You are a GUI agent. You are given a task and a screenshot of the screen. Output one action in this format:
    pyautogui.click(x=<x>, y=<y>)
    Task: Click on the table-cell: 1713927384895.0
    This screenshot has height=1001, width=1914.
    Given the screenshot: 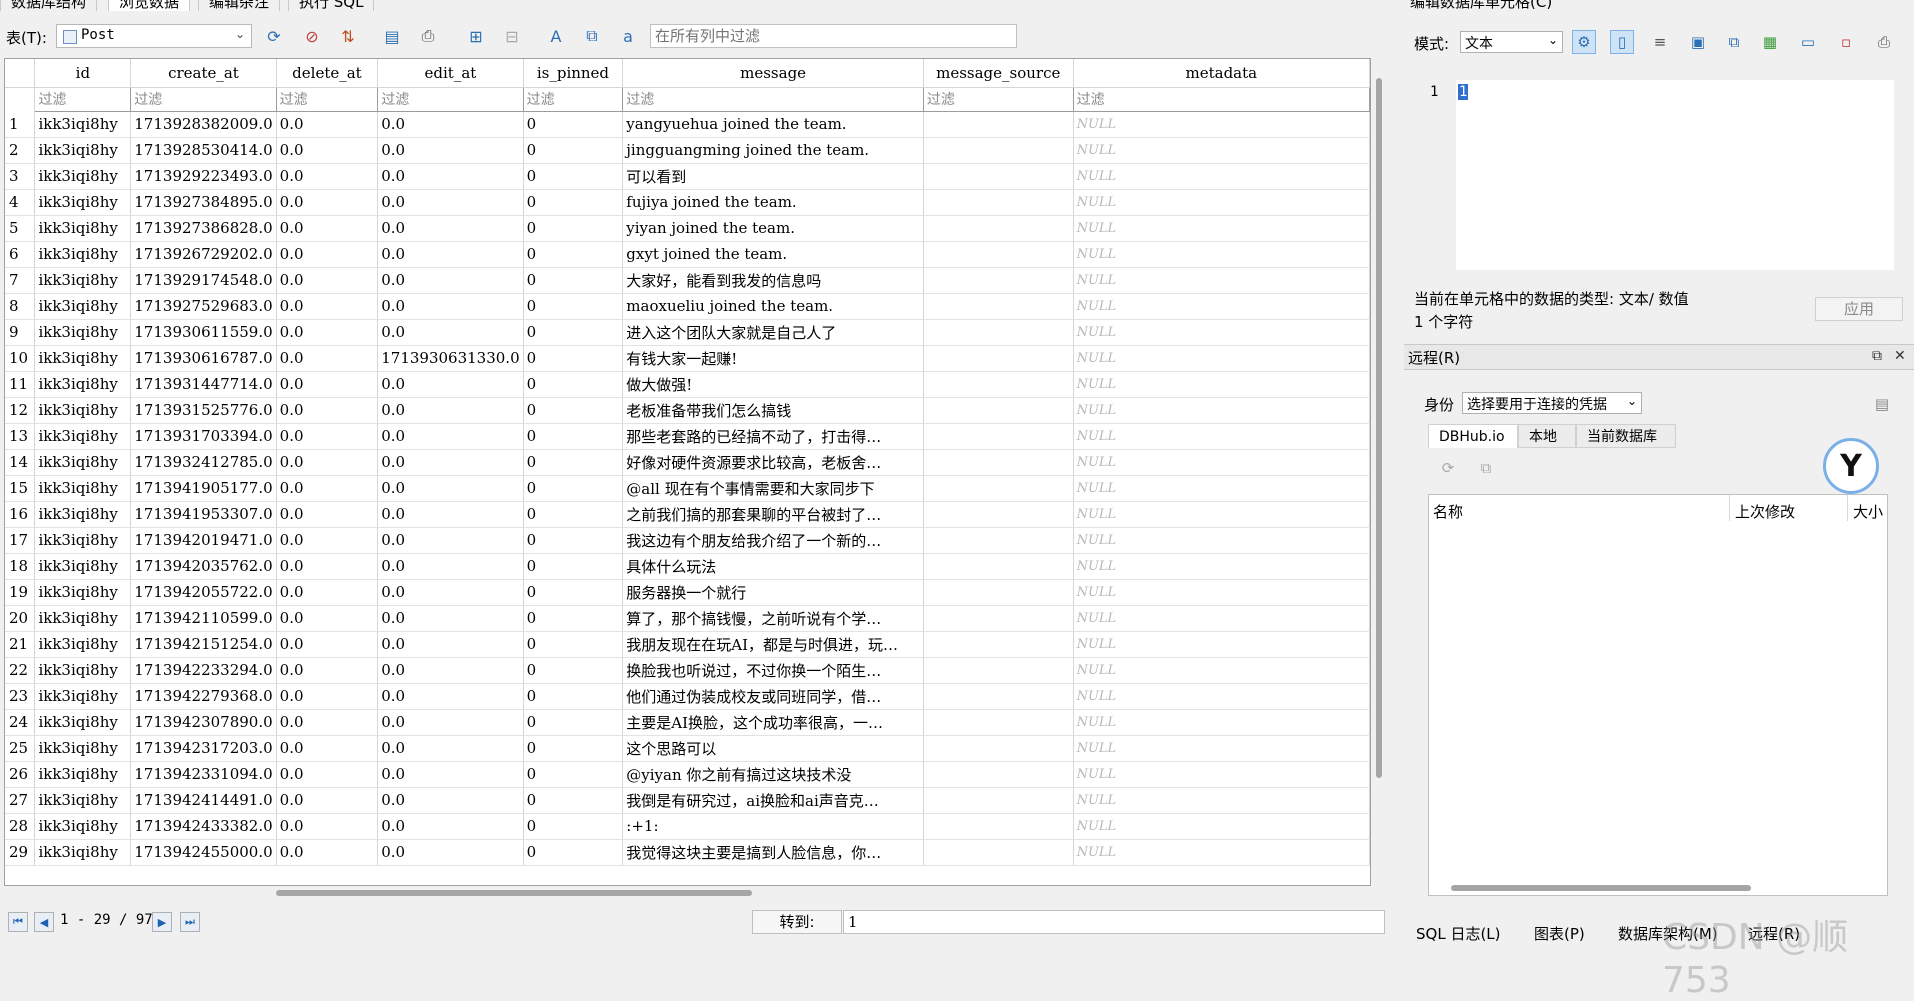 What is the action you would take?
    pyautogui.click(x=203, y=202)
    